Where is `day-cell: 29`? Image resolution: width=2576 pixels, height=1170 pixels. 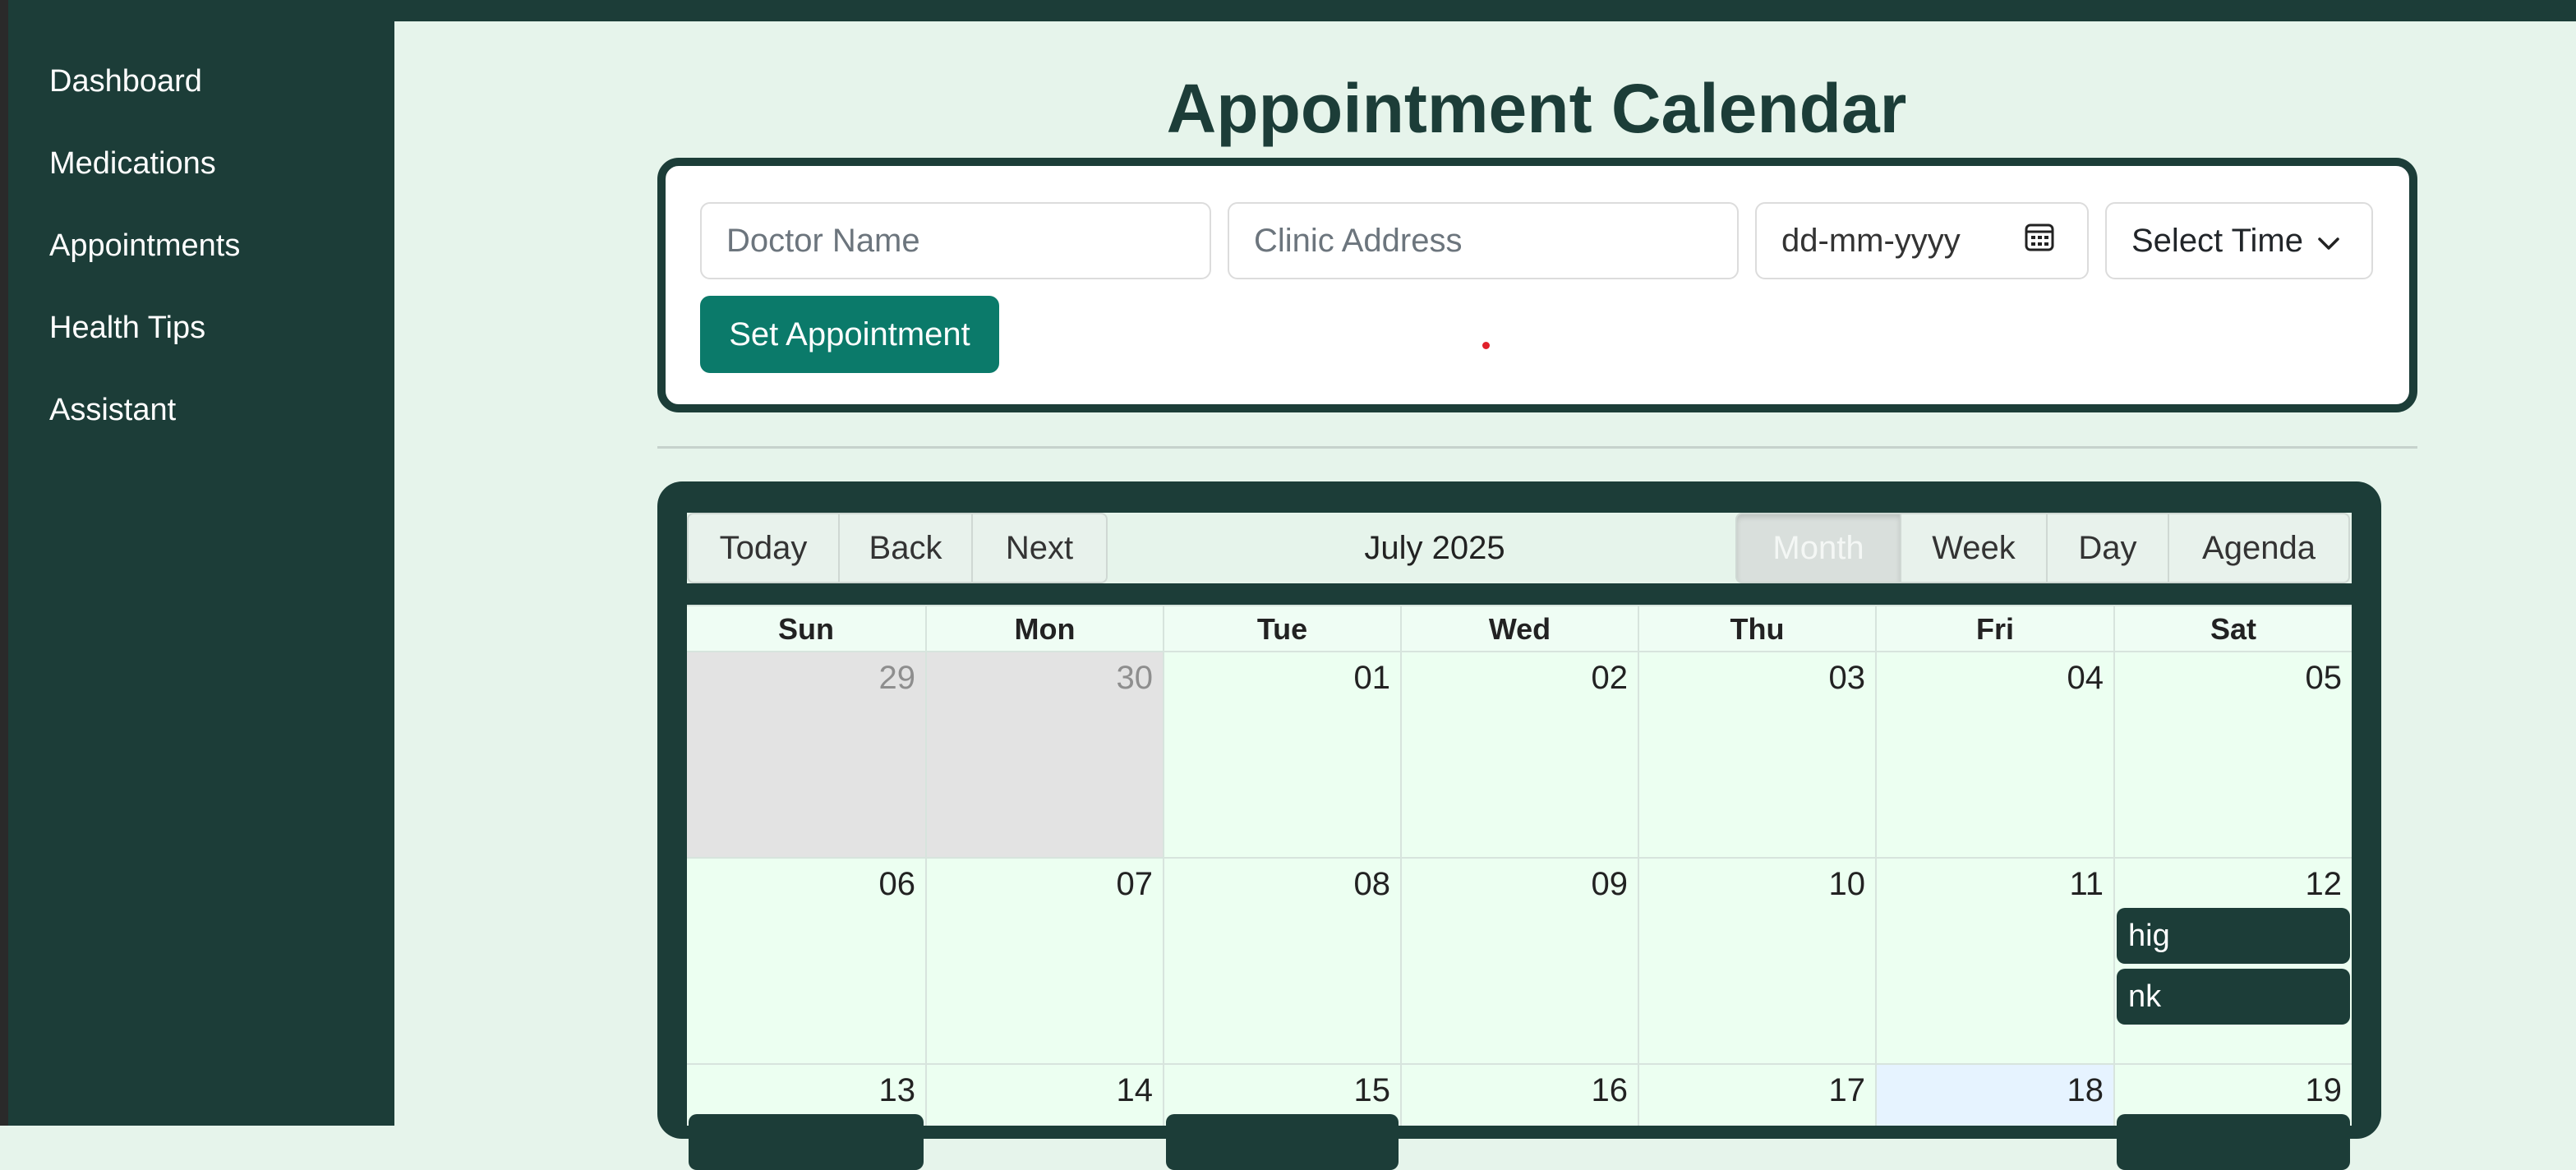 day-cell: 29 is located at coordinates (806, 754).